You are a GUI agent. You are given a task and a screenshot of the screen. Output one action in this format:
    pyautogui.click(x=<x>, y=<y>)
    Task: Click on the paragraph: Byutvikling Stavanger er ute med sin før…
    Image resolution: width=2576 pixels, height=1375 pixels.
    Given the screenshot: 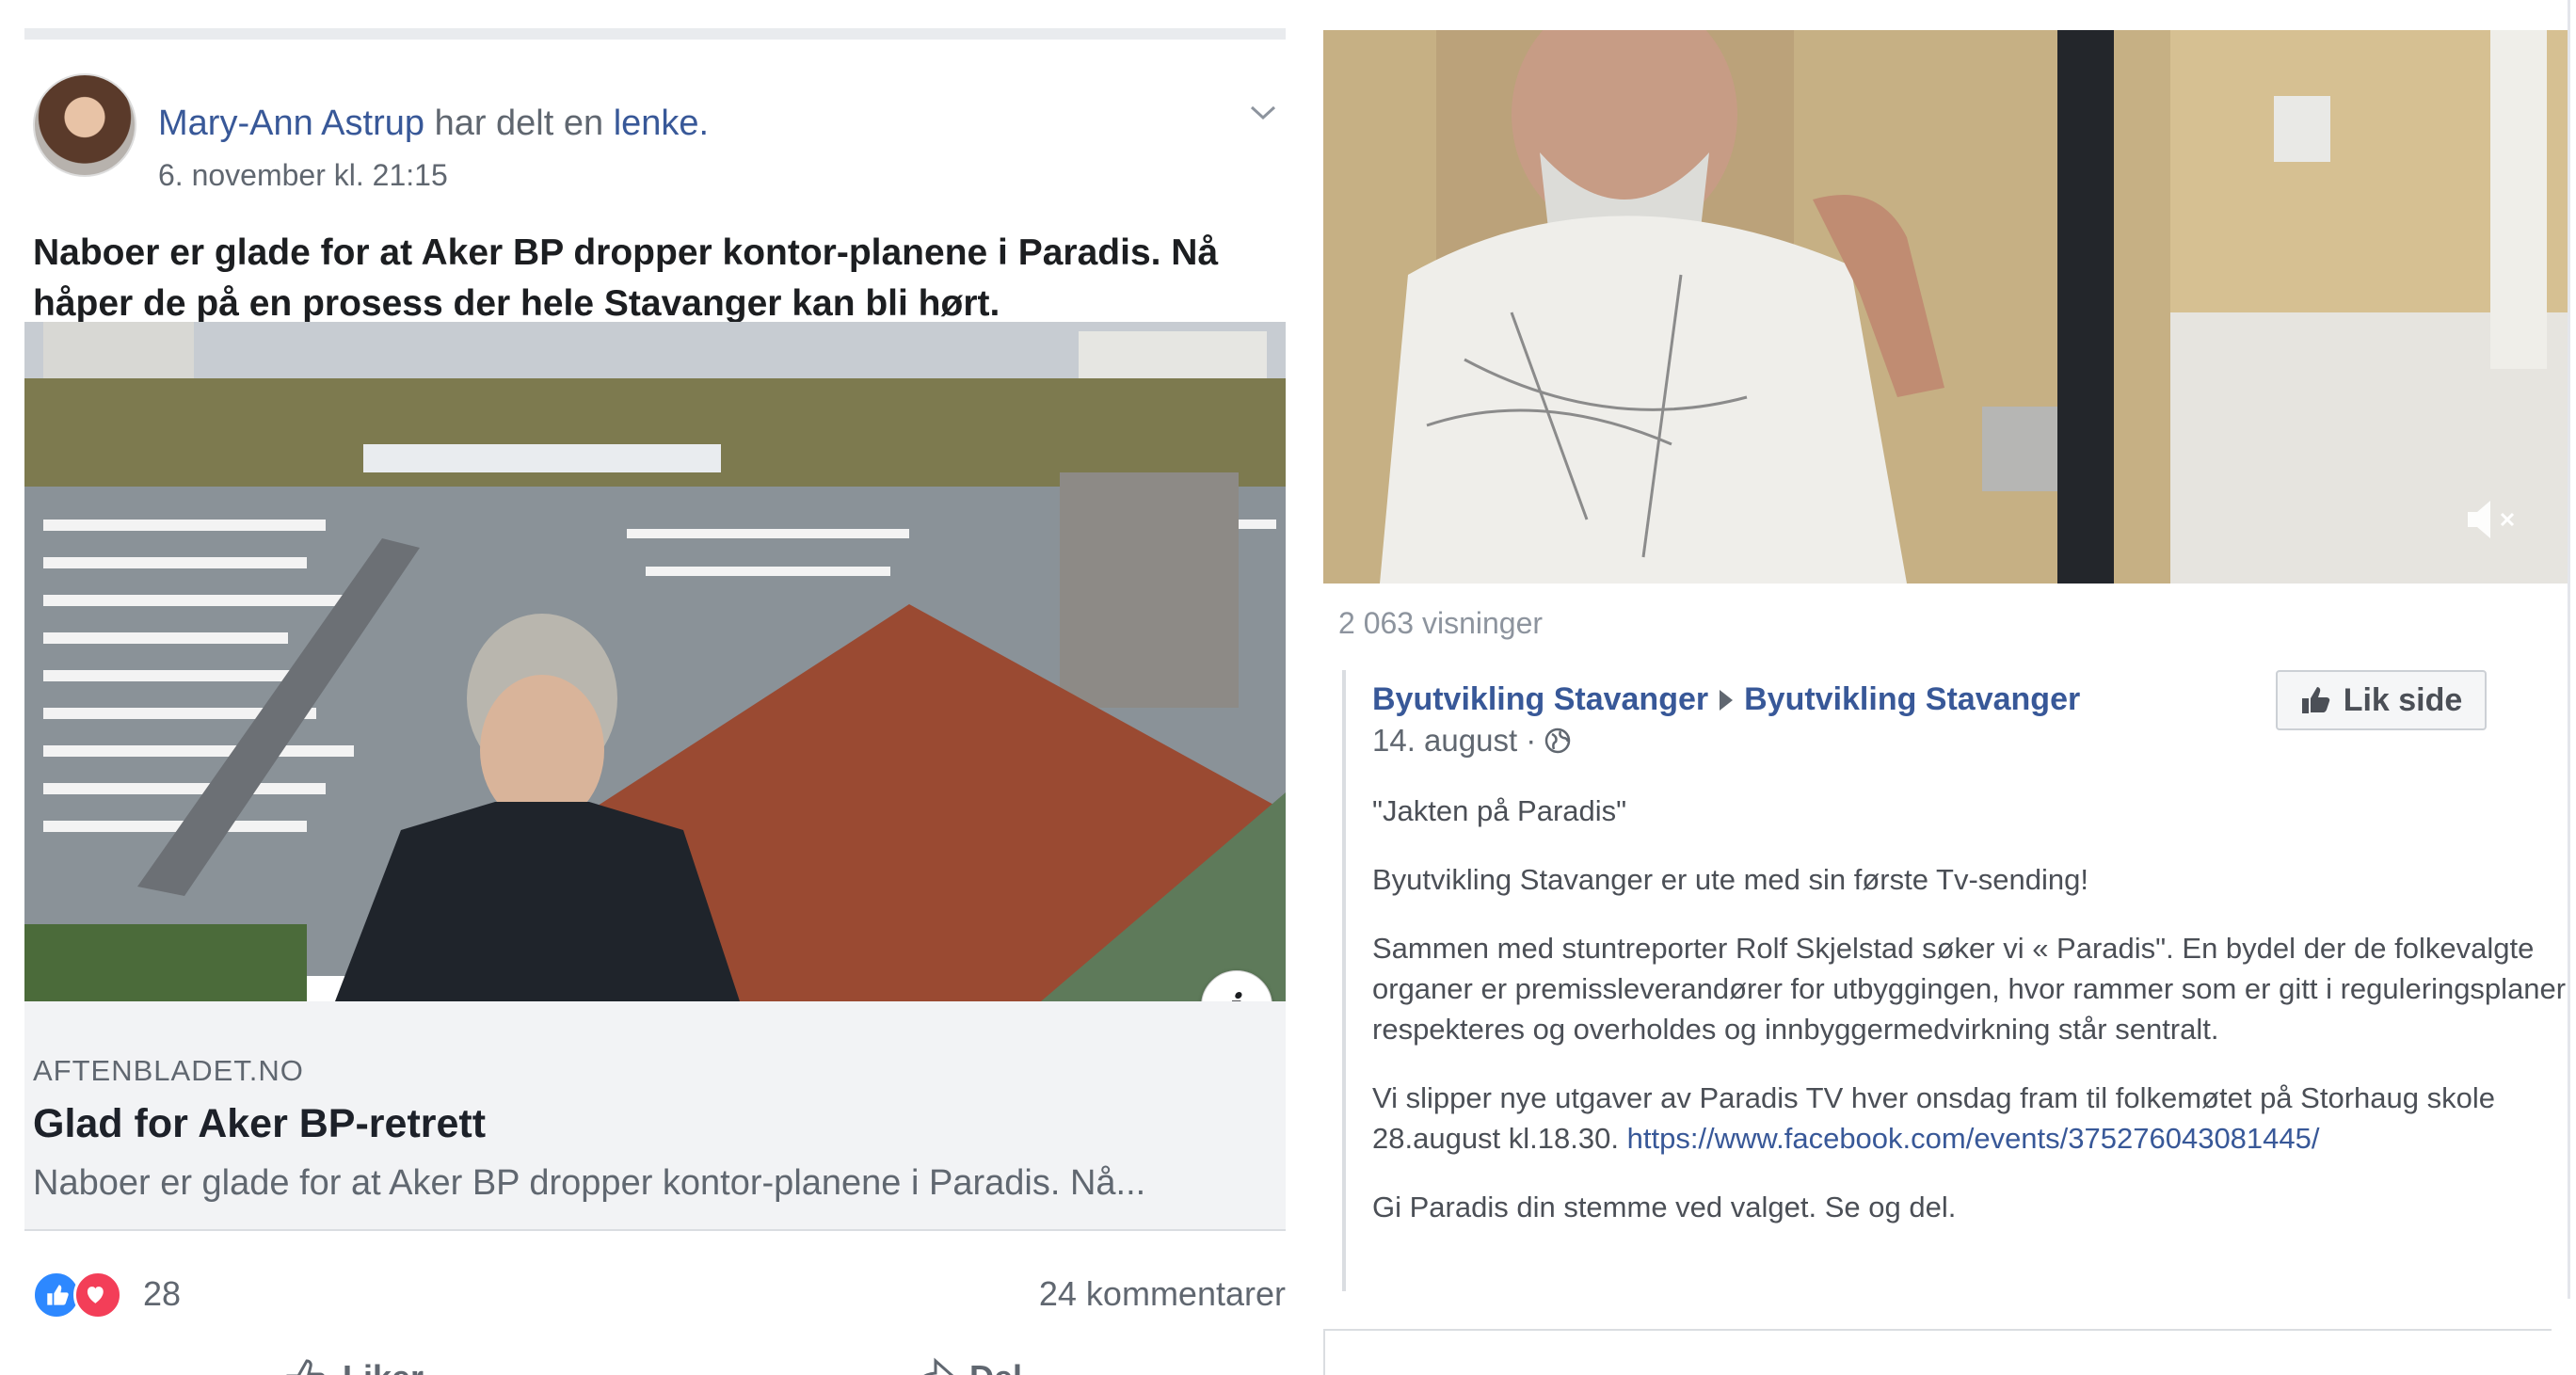 What is the action you would take?
    pyautogui.click(x=1730, y=879)
    